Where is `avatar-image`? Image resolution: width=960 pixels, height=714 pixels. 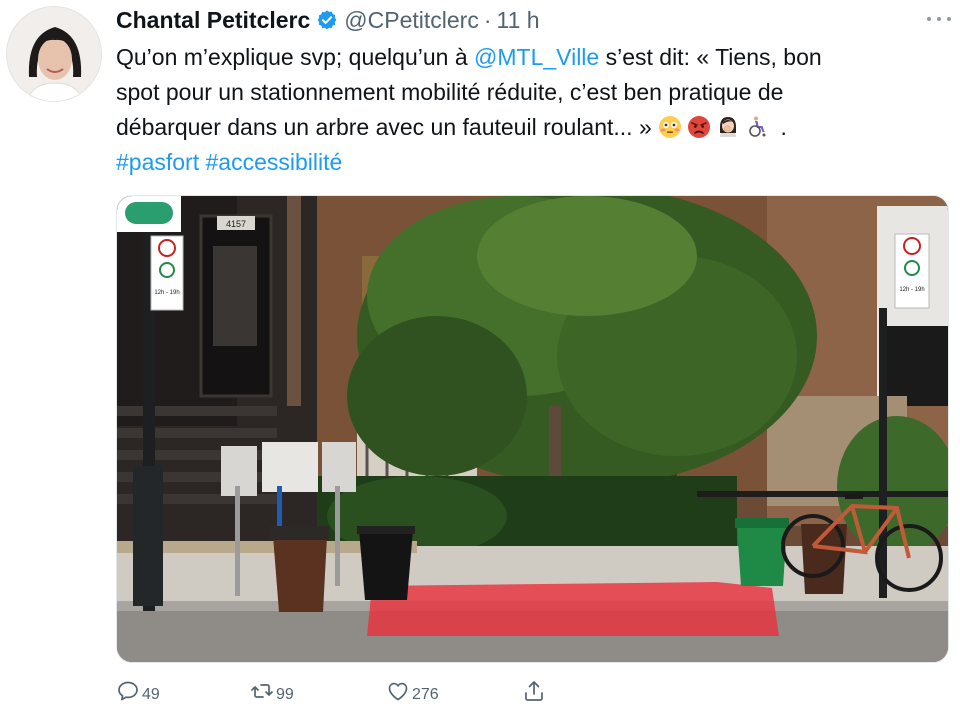 avatar-image is located at coordinates (54, 54).